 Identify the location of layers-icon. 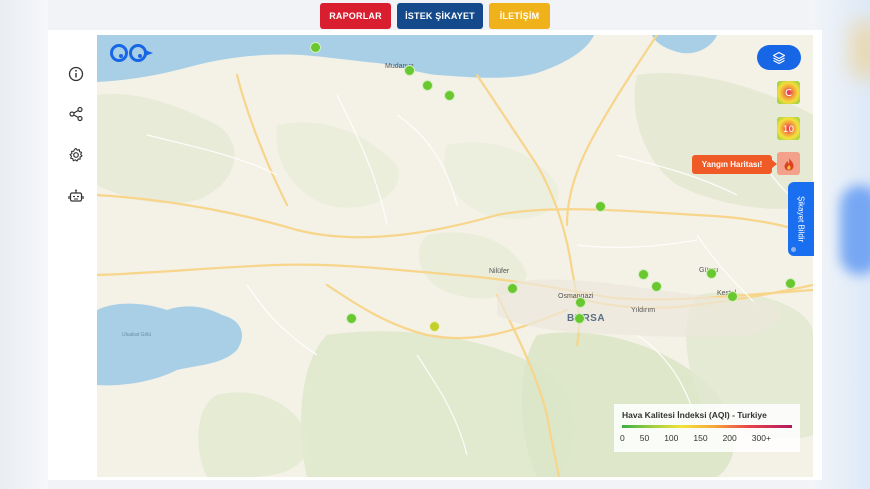
(779, 57).